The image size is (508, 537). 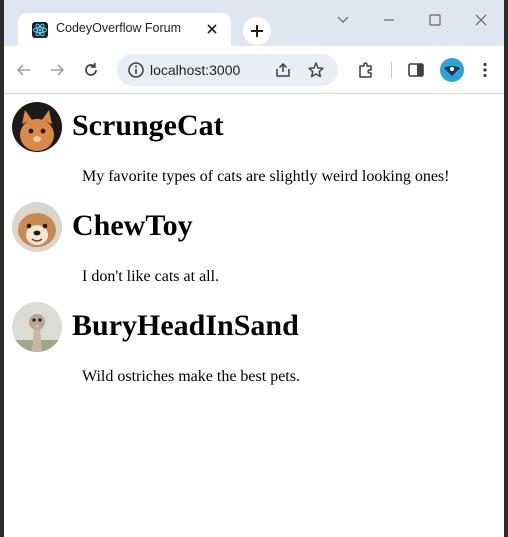 What do you see at coordinates (366, 70) in the screenshot?
I see `extensions-puzzle-icon` at bounding box center [366, 70].